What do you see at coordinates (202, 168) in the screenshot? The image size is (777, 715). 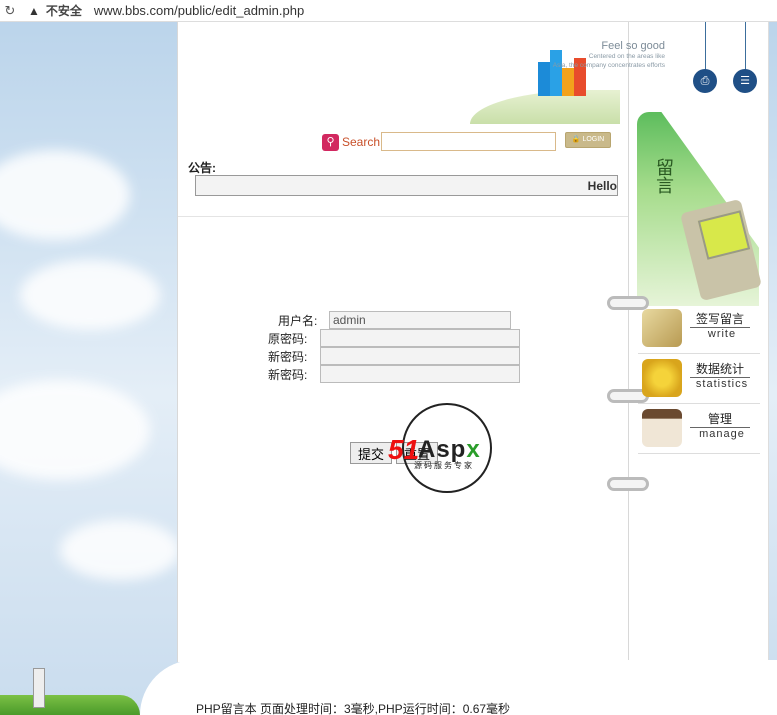 I see `notice-label: 公告:` at bounding box center [202, 168].